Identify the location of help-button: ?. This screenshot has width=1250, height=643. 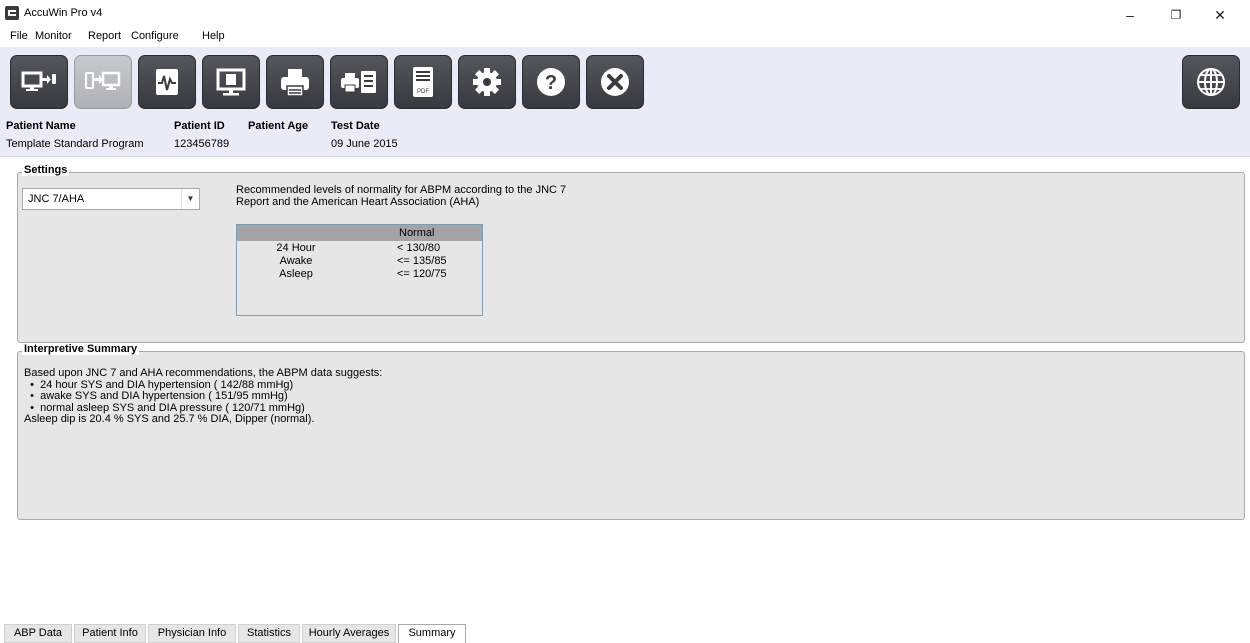
(551, 82).